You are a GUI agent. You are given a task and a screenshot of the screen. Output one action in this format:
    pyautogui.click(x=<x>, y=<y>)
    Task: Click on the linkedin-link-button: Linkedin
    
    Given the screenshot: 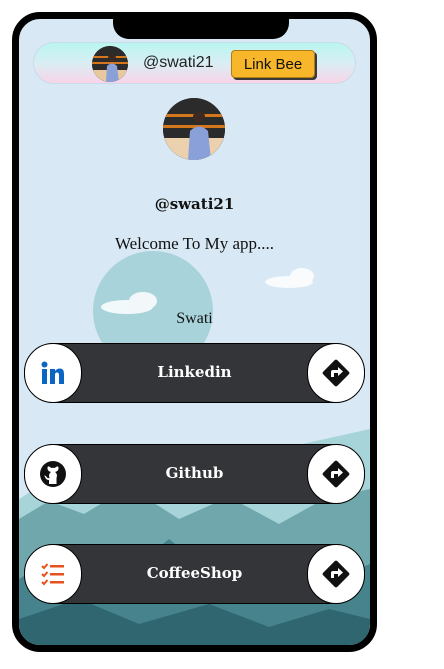 What is the action you would take?
    pyautogui.click(x=194, y=373)
    